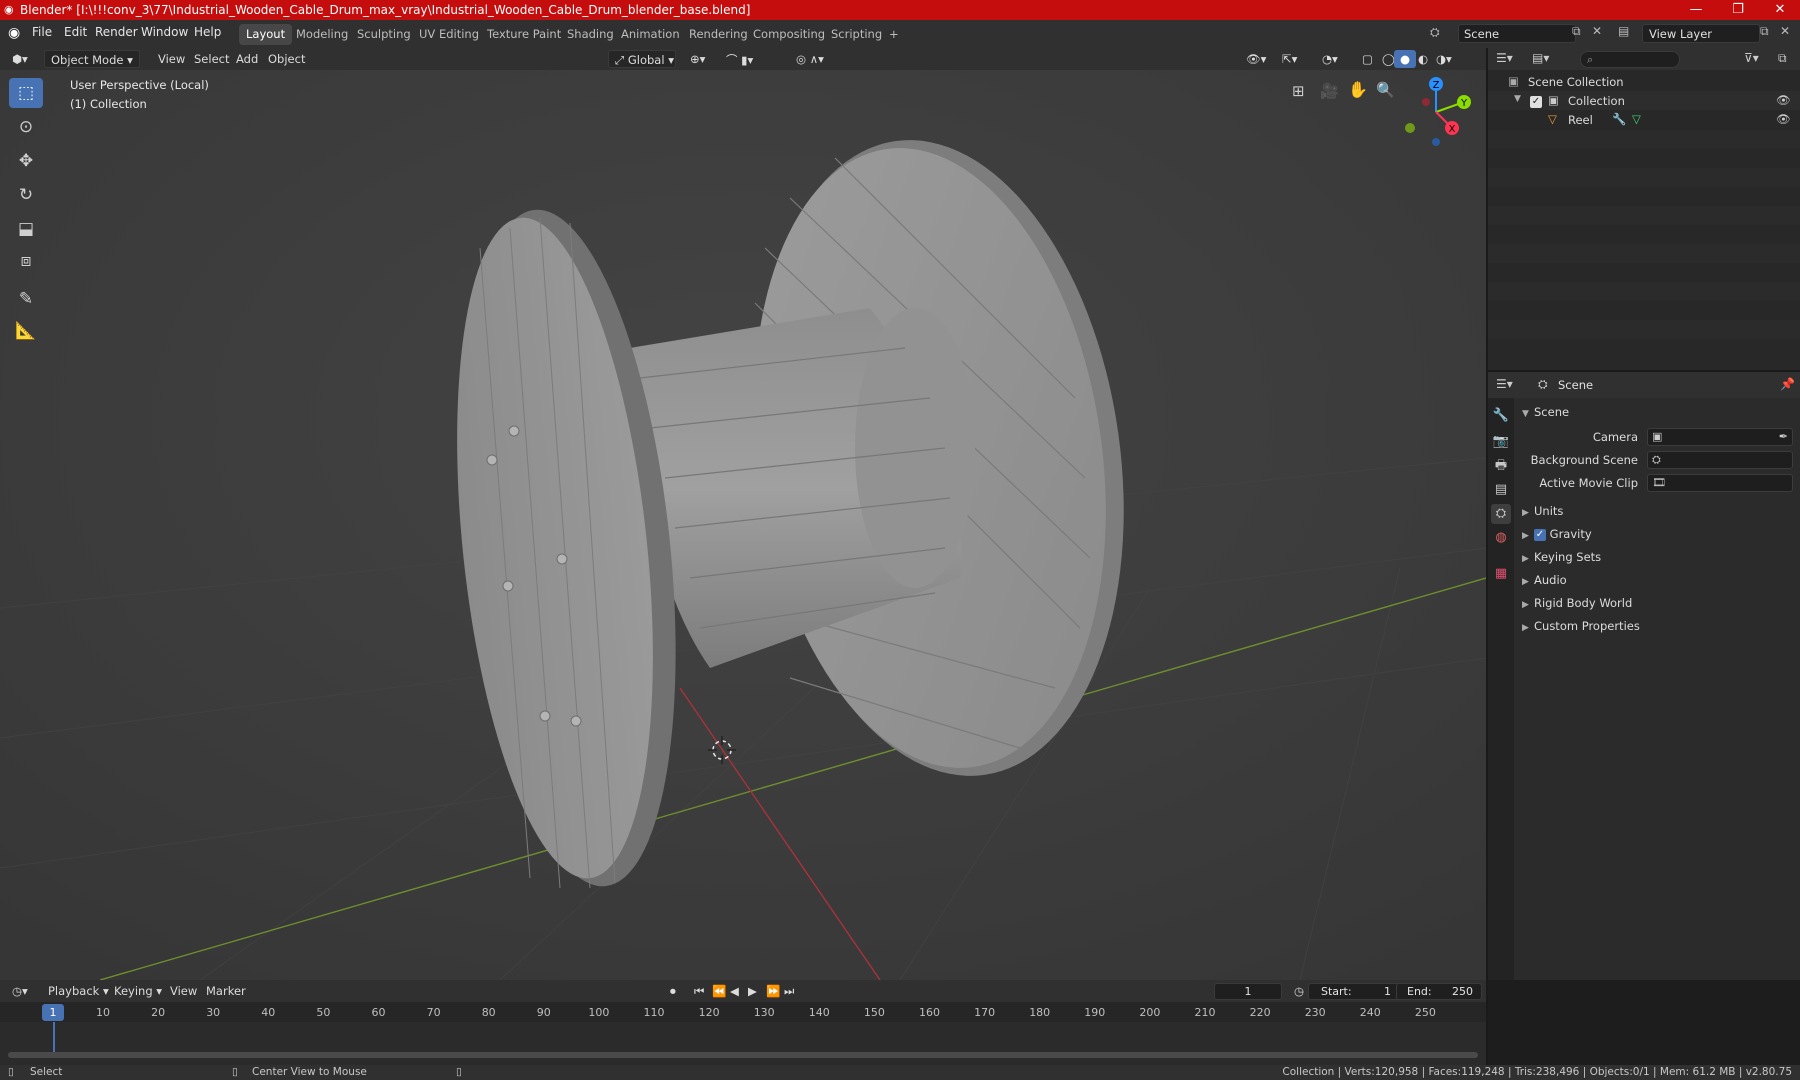 The width and height of the screenshot is (1800, 1080). I want to click on close-button: ✕, so click(1780, 10).